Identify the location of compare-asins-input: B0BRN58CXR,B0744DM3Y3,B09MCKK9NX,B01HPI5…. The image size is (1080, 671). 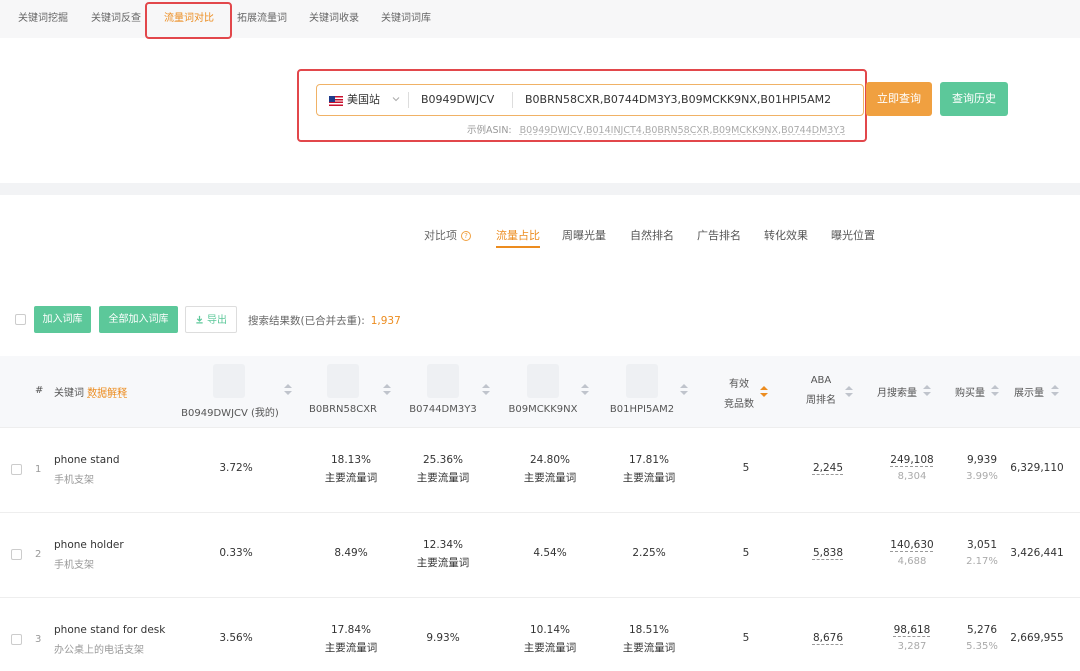
(678, 100).